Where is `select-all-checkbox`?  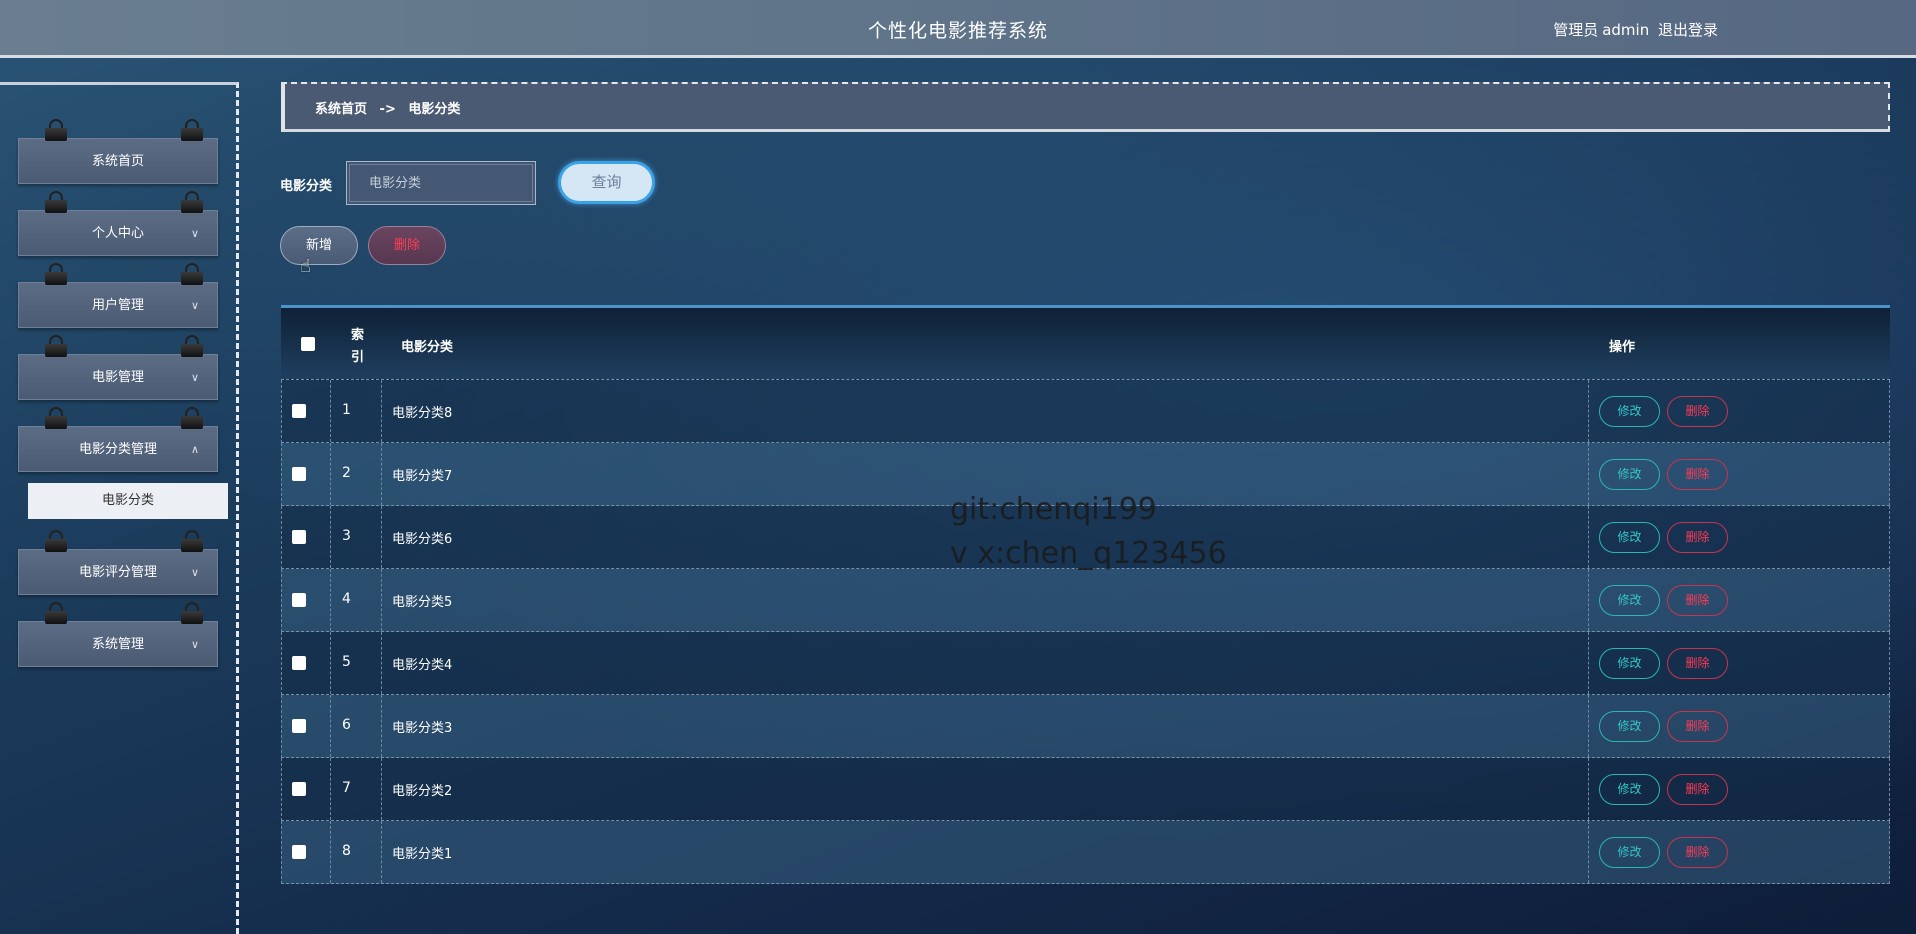 select-all-checkbox is located at coordinates (308, 344).